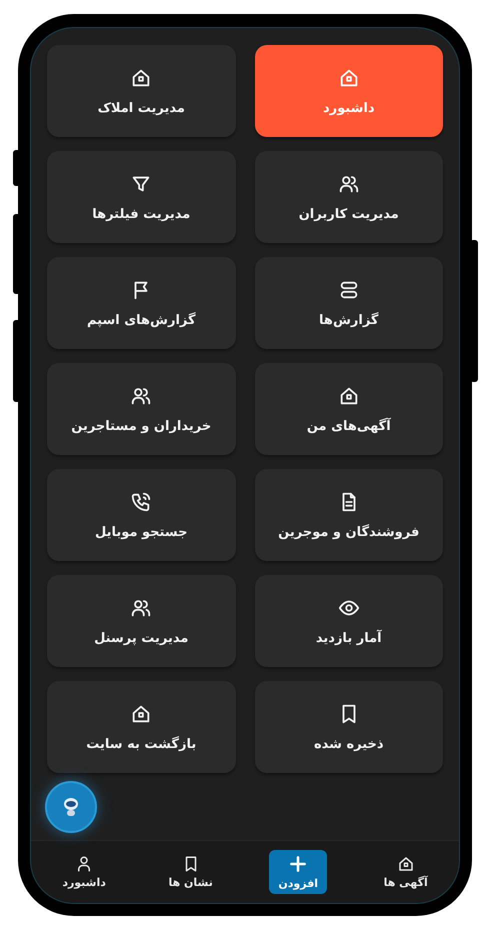 The image size is (496, 932). What do you see at coordinates (141, 197) in the screenshot?
I see `menu-tile: مدیریت فیلترها` at bounding box center [141, 197].